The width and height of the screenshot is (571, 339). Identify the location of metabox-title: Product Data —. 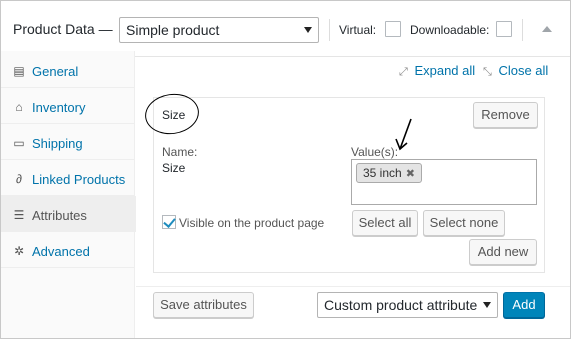
(63, 29).